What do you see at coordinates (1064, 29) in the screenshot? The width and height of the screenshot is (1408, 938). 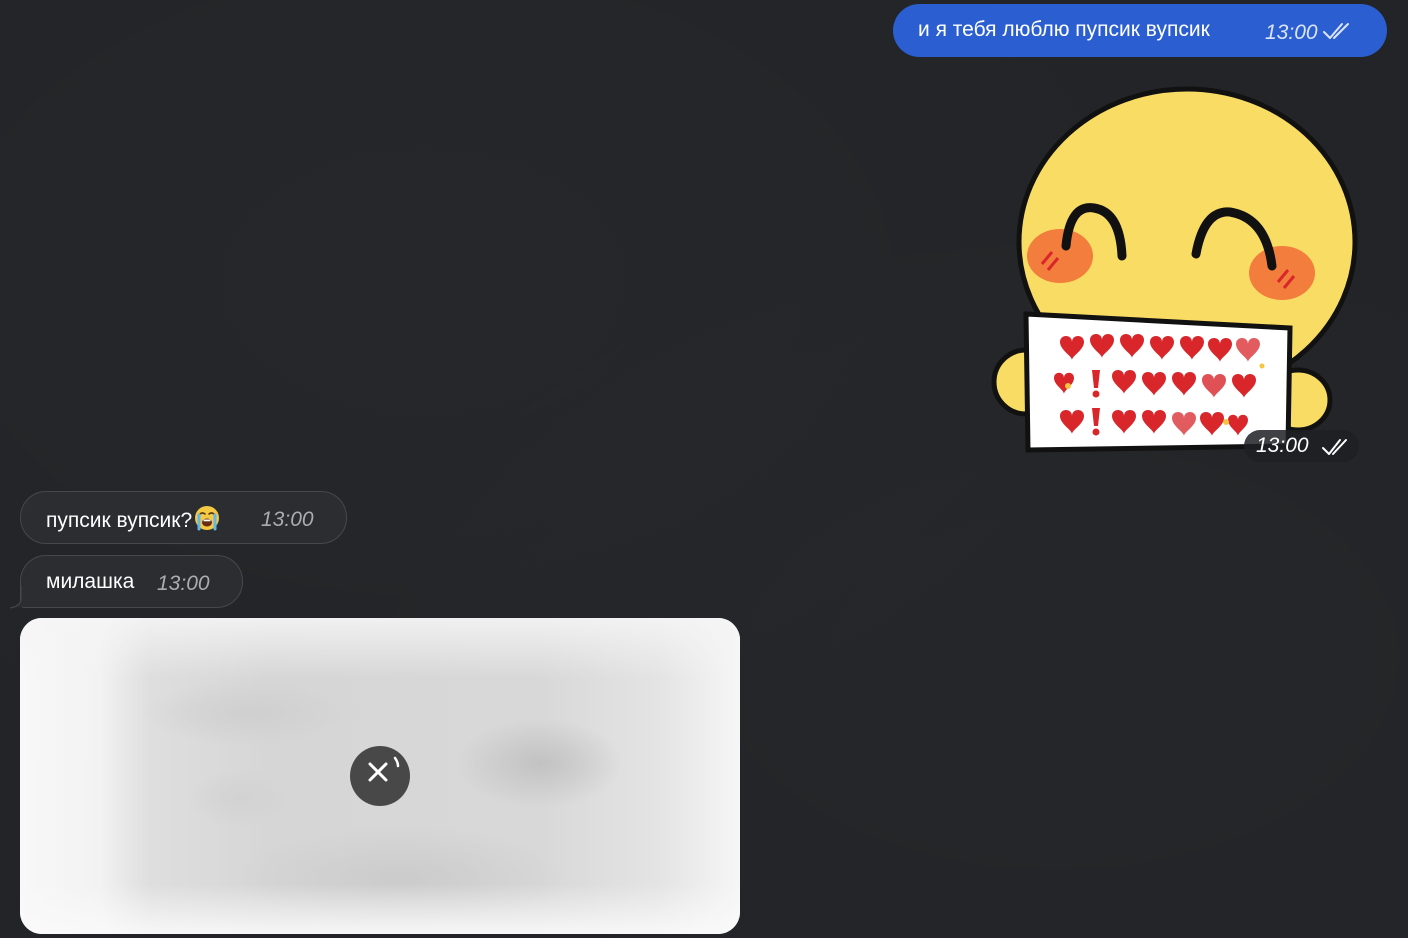 I see `message-text: и я тебя люблю пупсик вупсик` at bounding box center [1064, 29].